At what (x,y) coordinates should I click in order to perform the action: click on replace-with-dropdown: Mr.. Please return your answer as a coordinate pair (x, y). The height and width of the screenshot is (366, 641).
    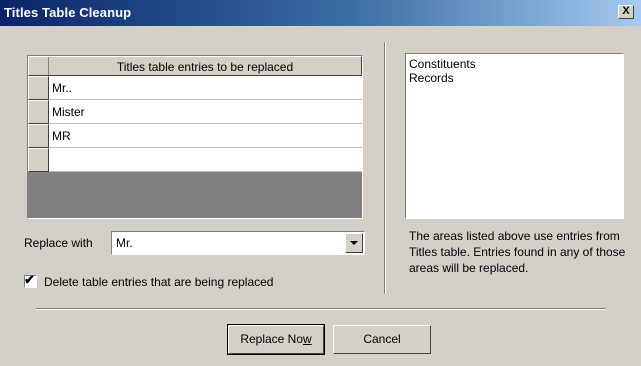
    Looking at the image, I should click on (238, 243).